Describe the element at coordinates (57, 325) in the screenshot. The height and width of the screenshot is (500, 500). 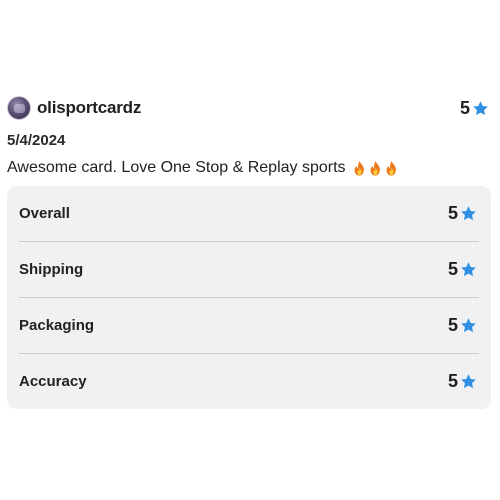
I see `rating-label: Packaging` at that location.